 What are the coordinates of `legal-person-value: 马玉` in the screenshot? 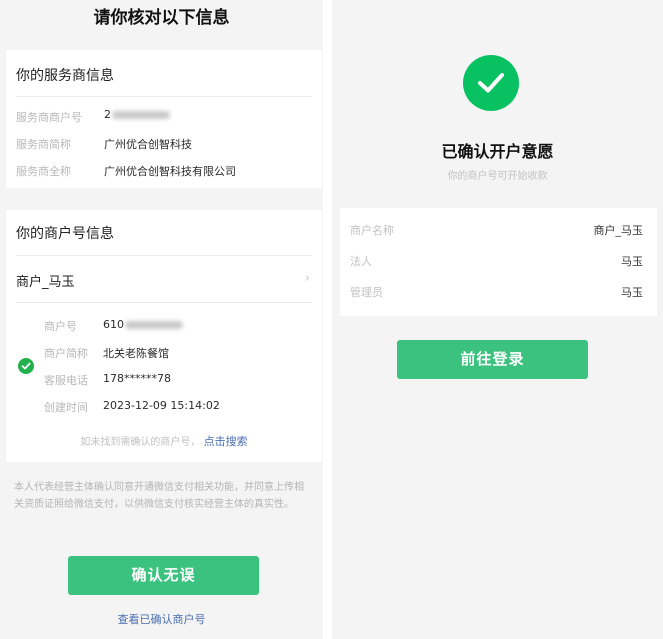 It's located at (632, 261).